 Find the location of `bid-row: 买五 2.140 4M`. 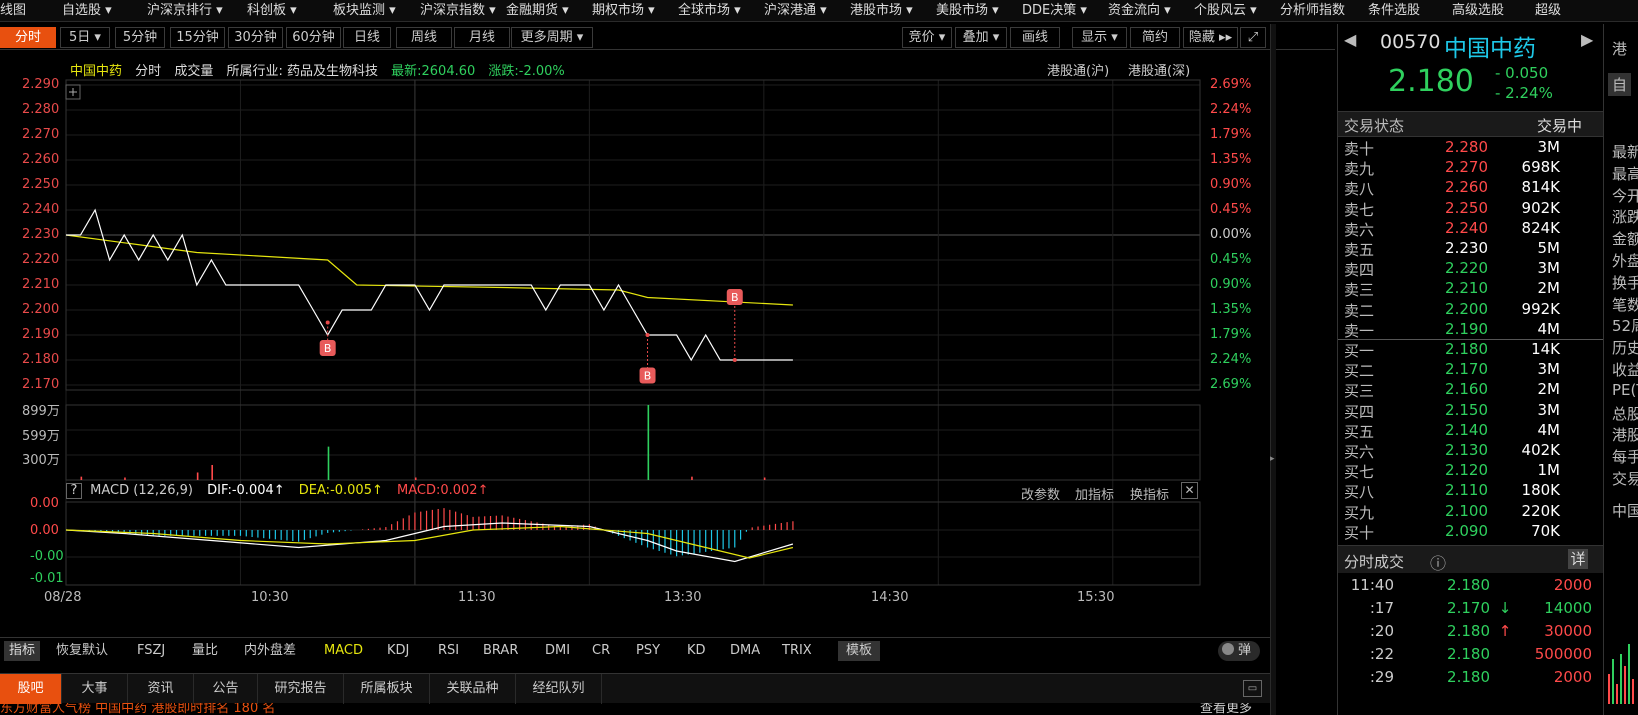

bid-row: 买五 2.140 4M is located at coordinates (1470, 431).